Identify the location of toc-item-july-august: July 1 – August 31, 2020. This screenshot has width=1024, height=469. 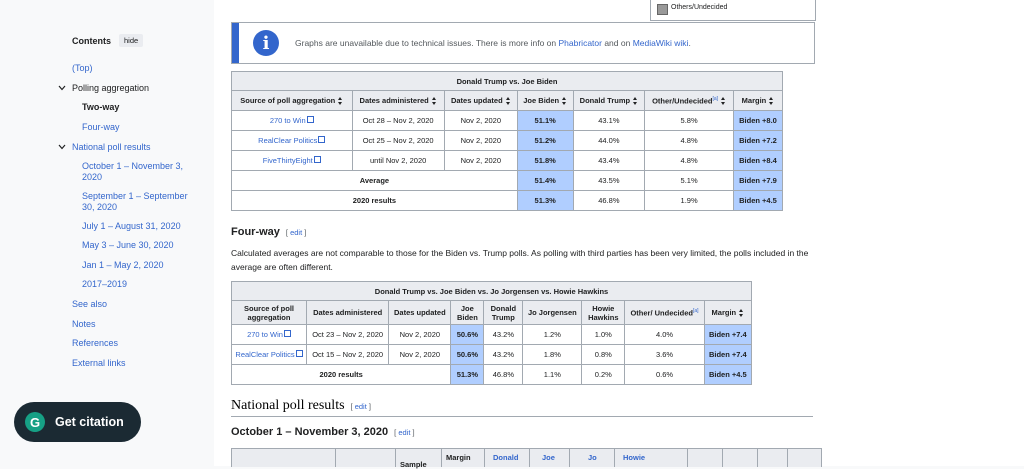
(142, 226).